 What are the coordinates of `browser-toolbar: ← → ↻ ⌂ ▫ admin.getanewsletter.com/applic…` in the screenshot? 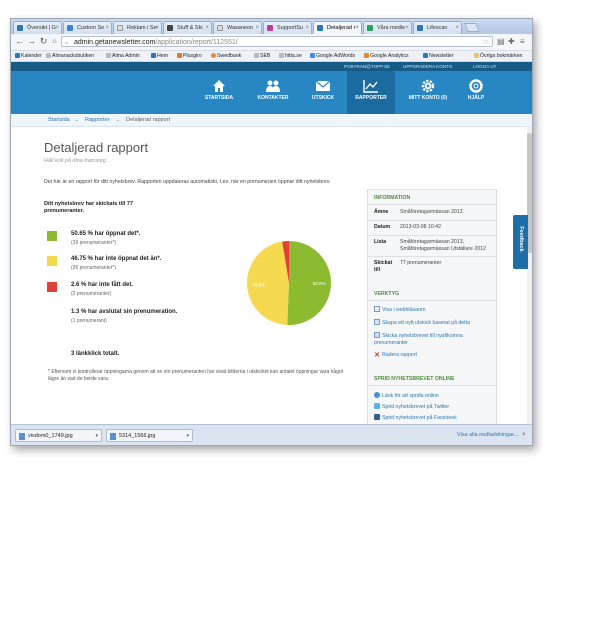 It's located at (271, 42).